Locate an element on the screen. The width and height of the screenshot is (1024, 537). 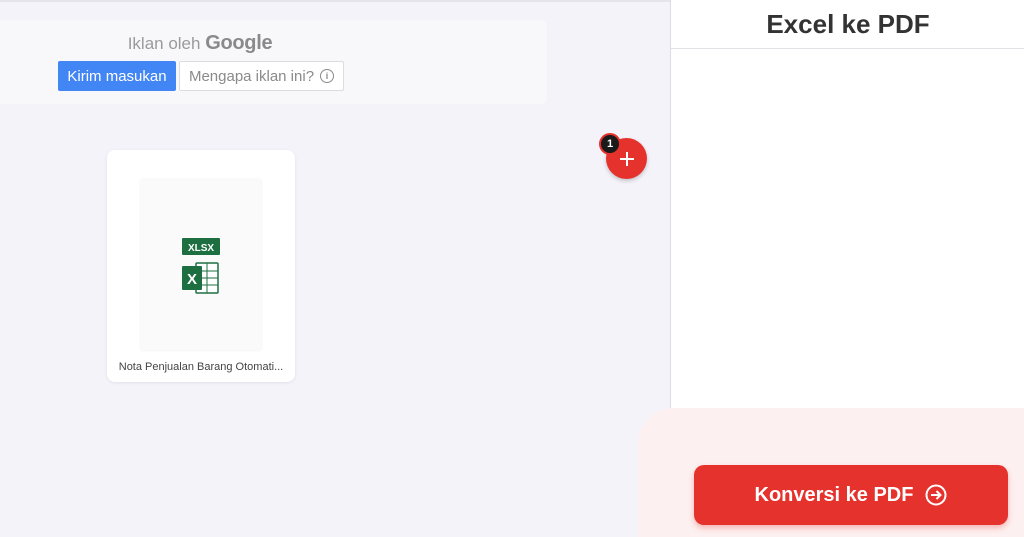
send-feedback-button: Kirim masukan is located at coordinates (117, 76).